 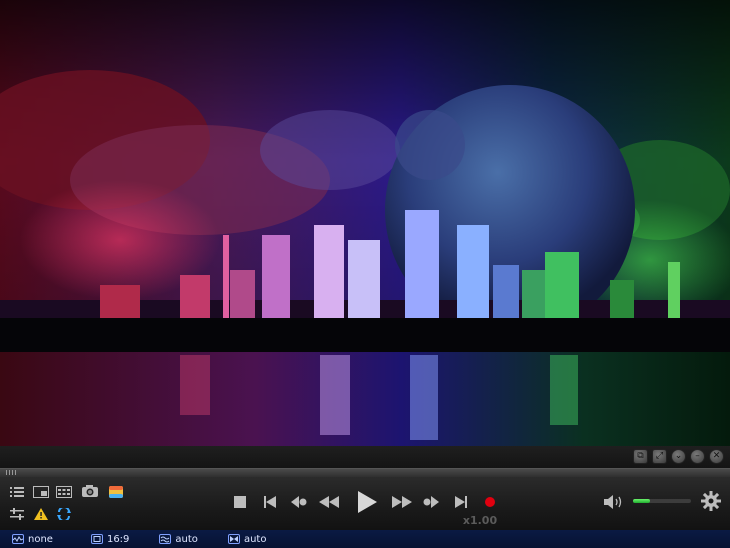 I want to click on seek-grip-icon, so click(x=12, y=472).